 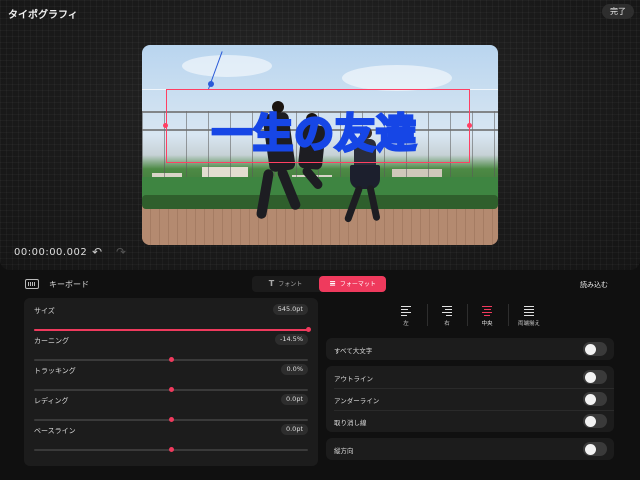 I want to click on toggle-row-vertical: 縦方向, so click(x=470, y=449).